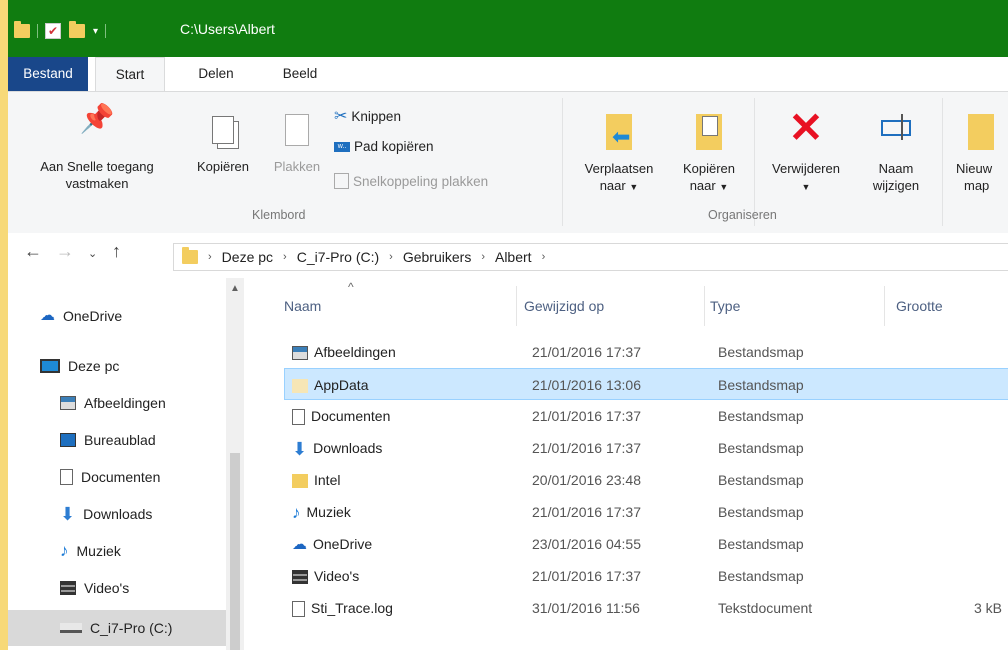 The height and width of the screenshot is (650, 1008). What do you see at coordinates (116, 251) in the screenshot?
I see `up-arrow-icon: ↑` at bounding box center [116, 251].